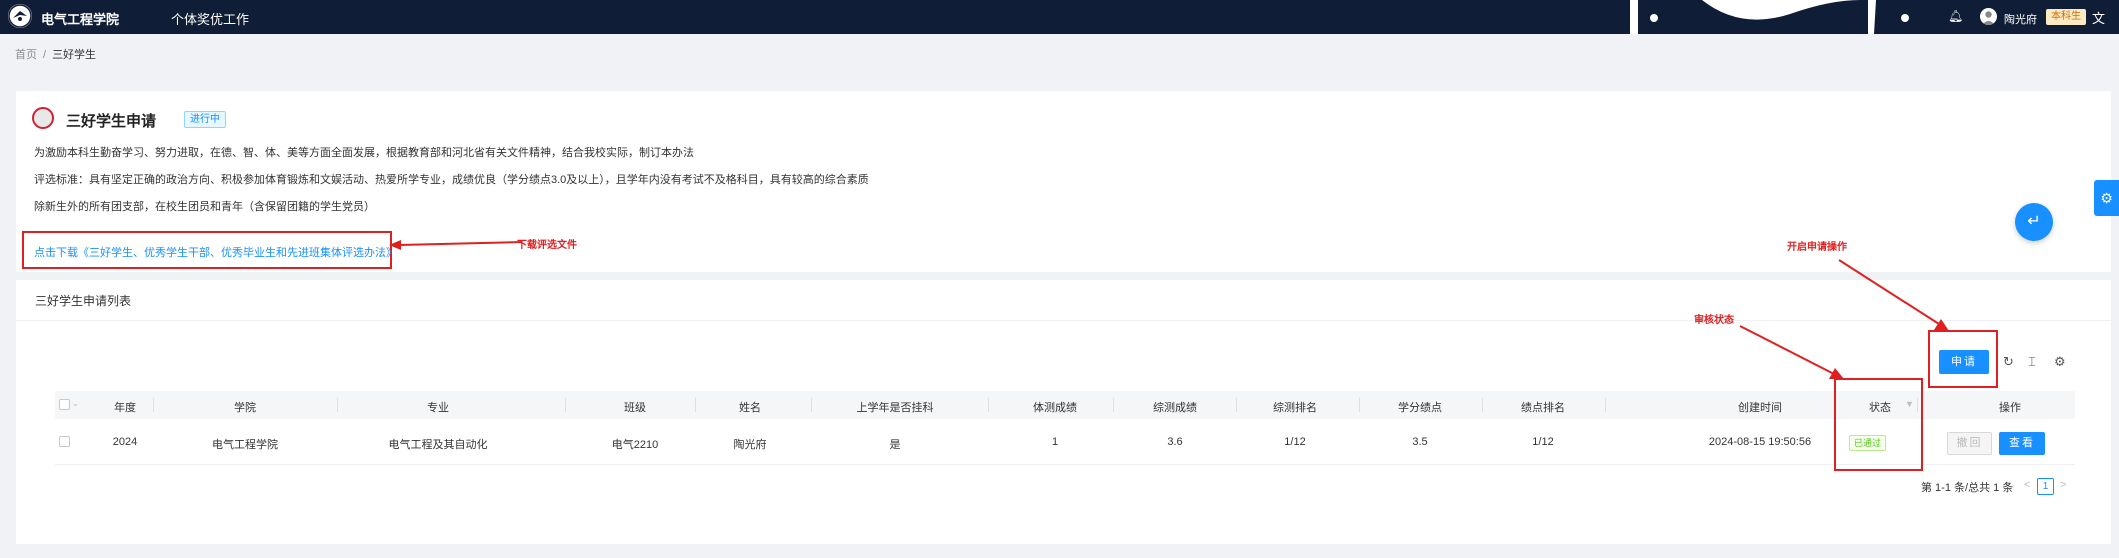 The width and height of the screenshot is (2119, 558). I want to click on row-checkbox, so click(64, 441).